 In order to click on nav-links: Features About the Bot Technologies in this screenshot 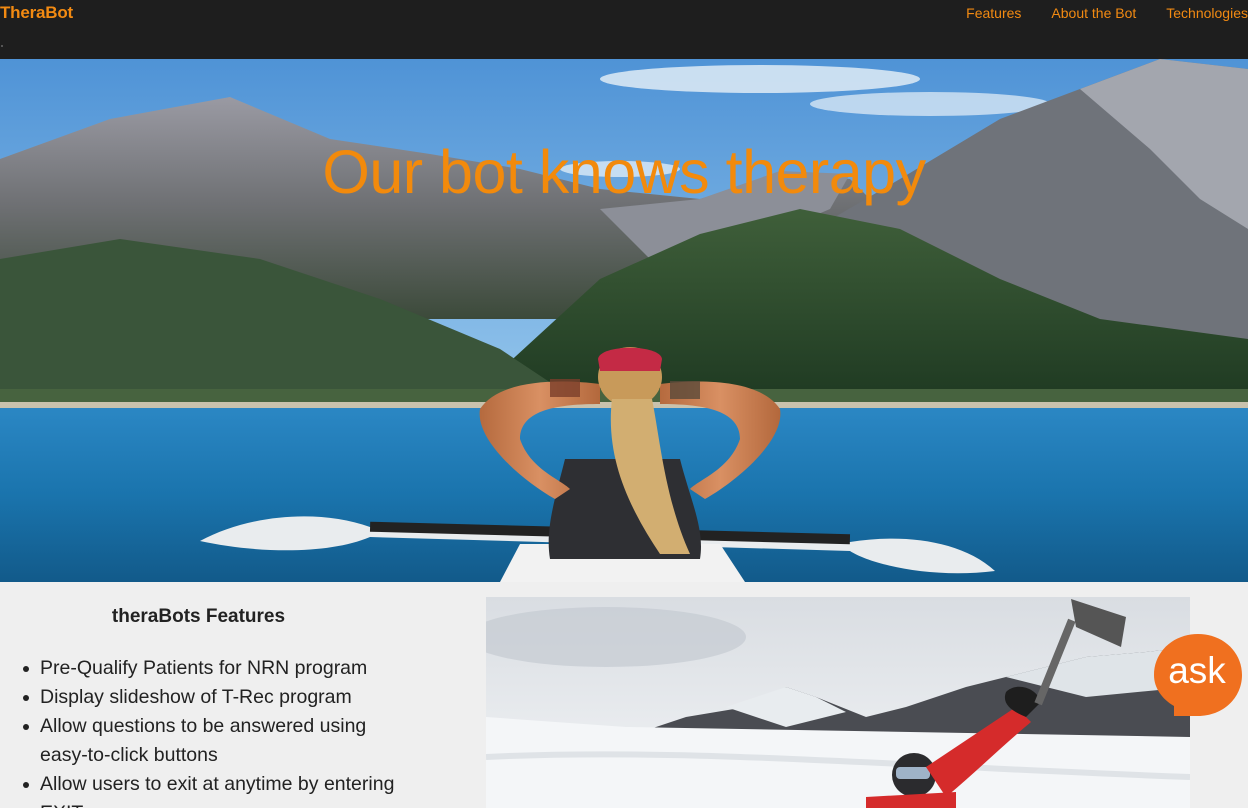, I will do `click(1092, 13)`.